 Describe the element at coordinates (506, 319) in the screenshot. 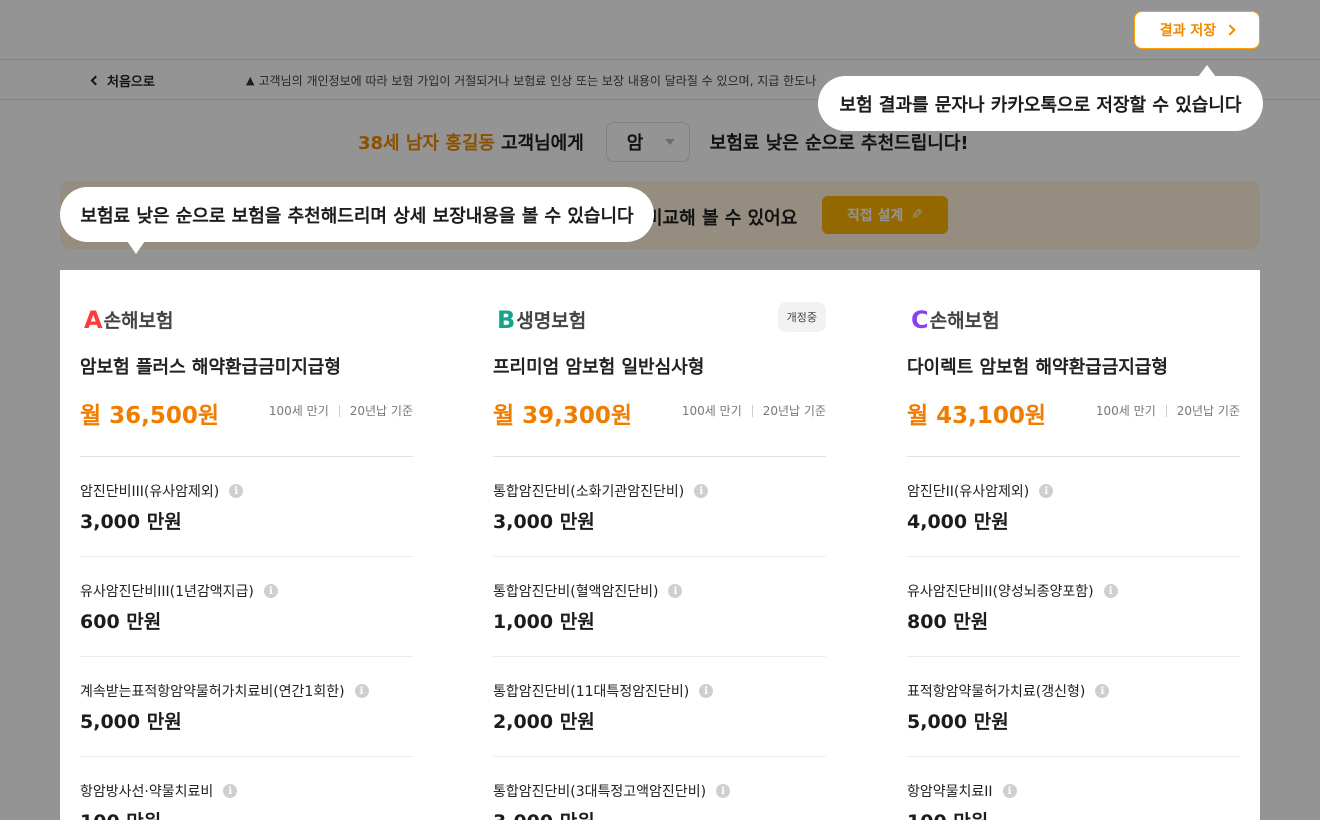

I see `logo-letter: B` at that location.